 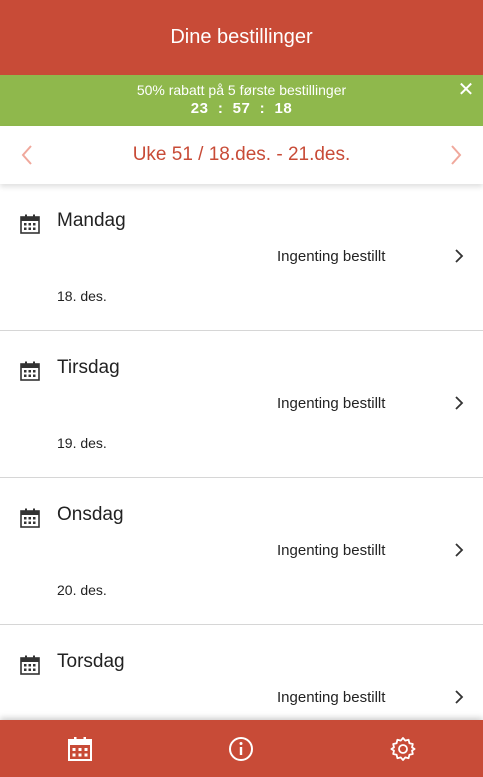 I want to click on day-date: 20. des., so click(x=82, y=590).